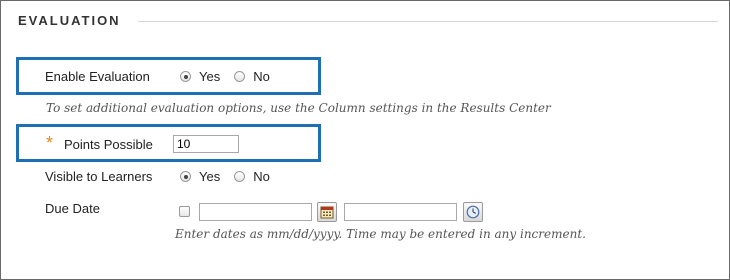 Image resolution: width=730 pixels, height=280 pixels. I want to click on visible-no-radio, so click(240, 176).